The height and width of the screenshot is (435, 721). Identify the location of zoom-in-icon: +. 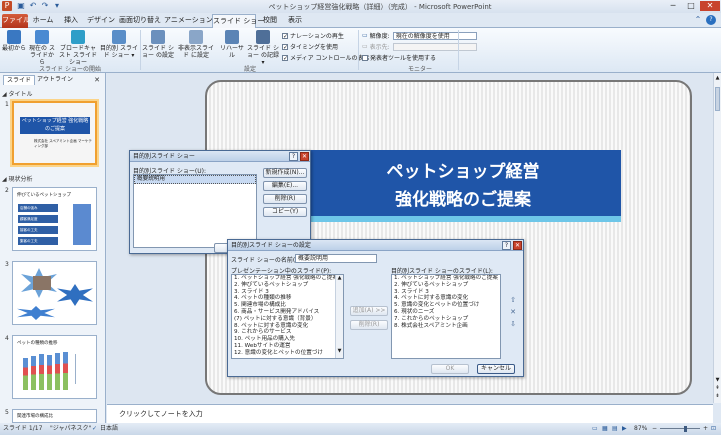
(705, 429).